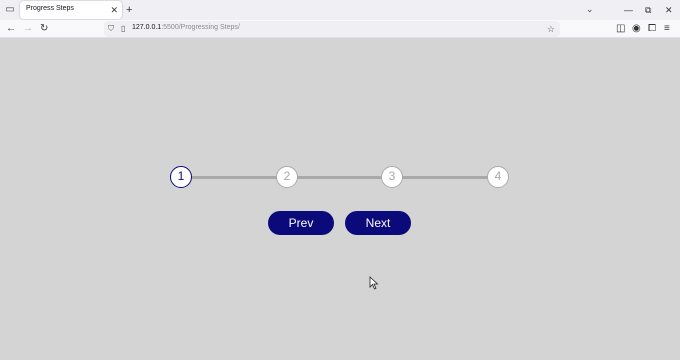 This screenshot has width=680, height=360. Describe the element at coordinates (28, 29) in the screenshot. I see `forward-arrow-icon: →` at that location.